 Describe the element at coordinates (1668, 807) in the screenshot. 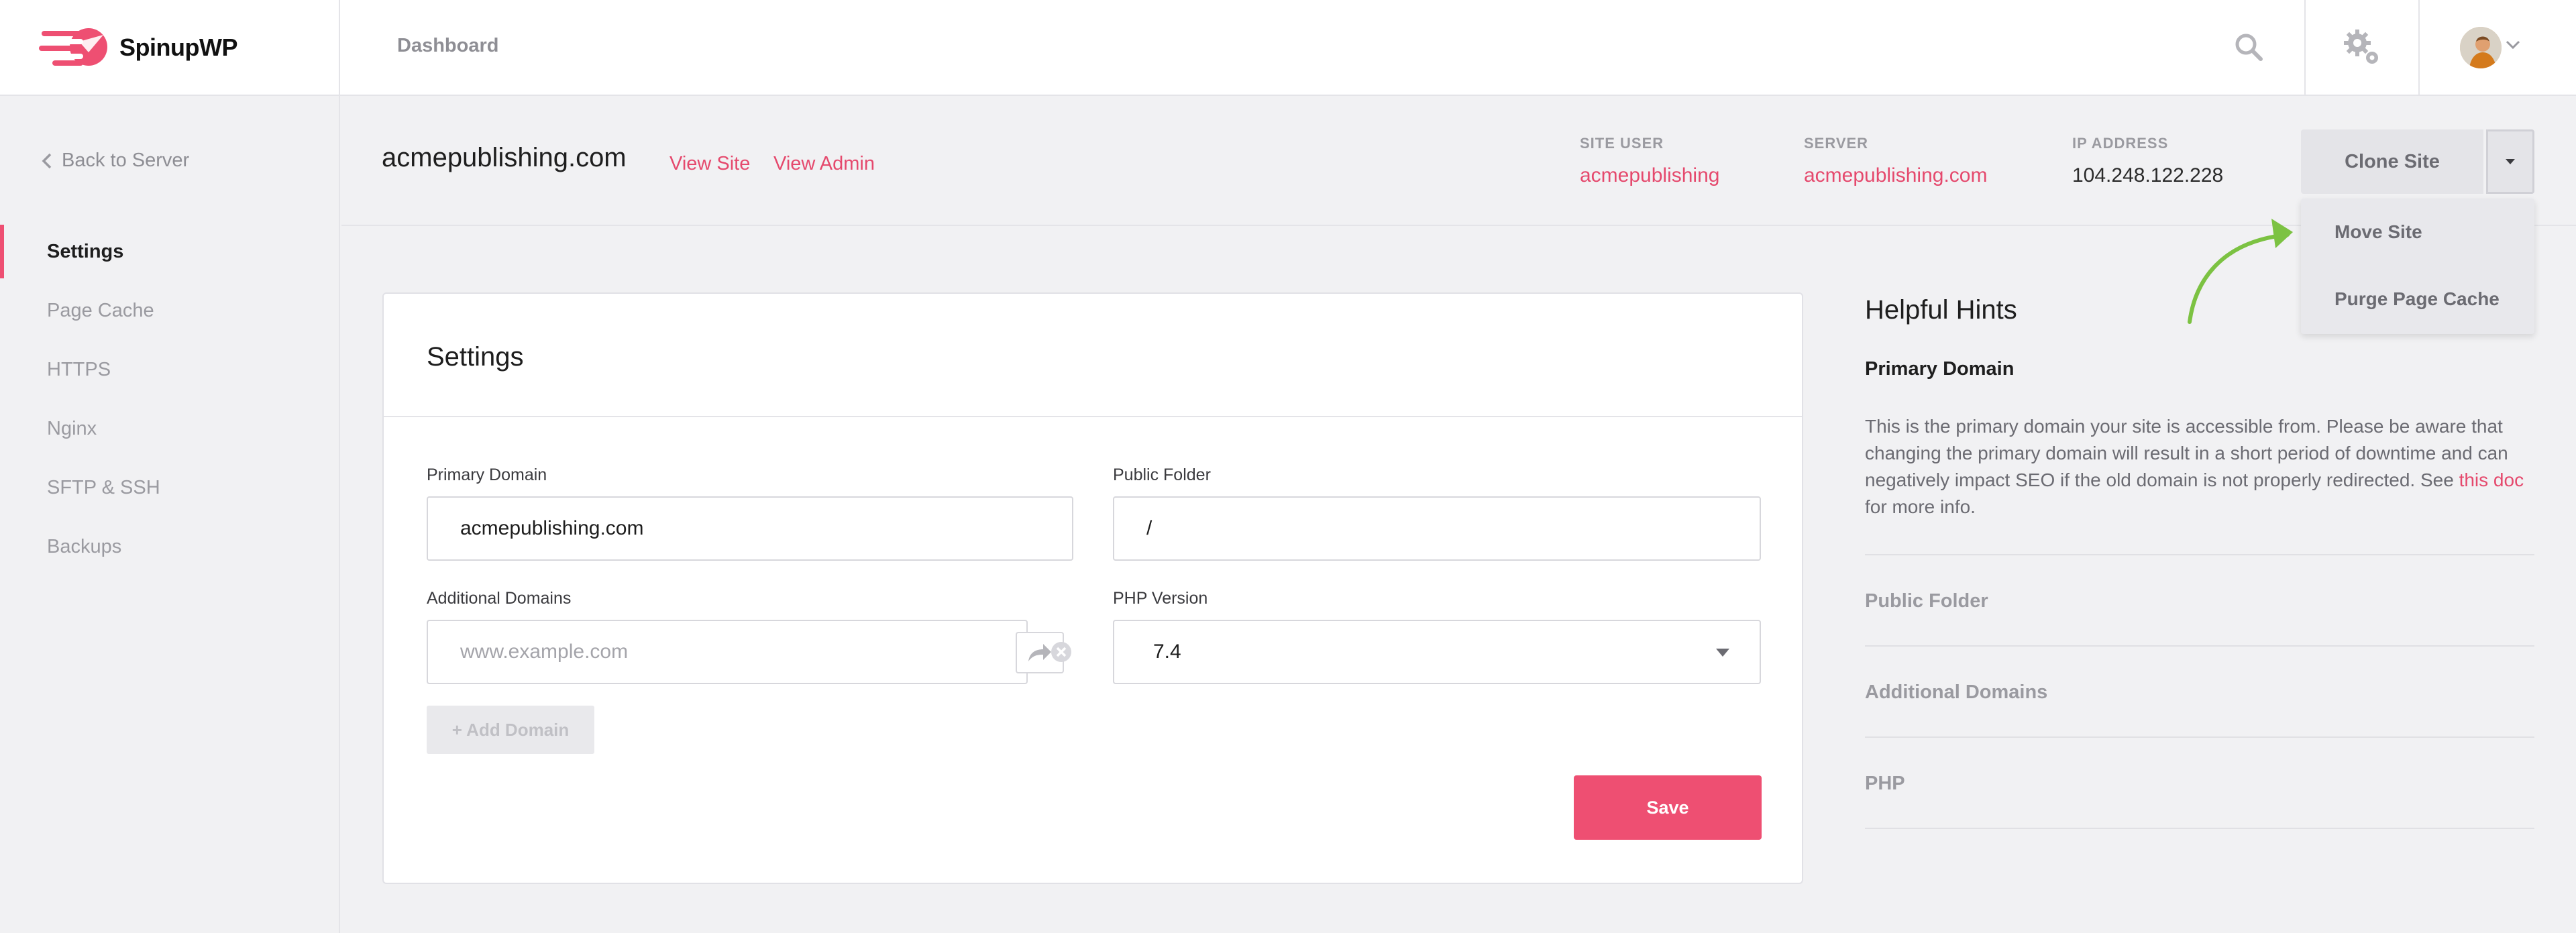

I see `save-button: Save` at that location.